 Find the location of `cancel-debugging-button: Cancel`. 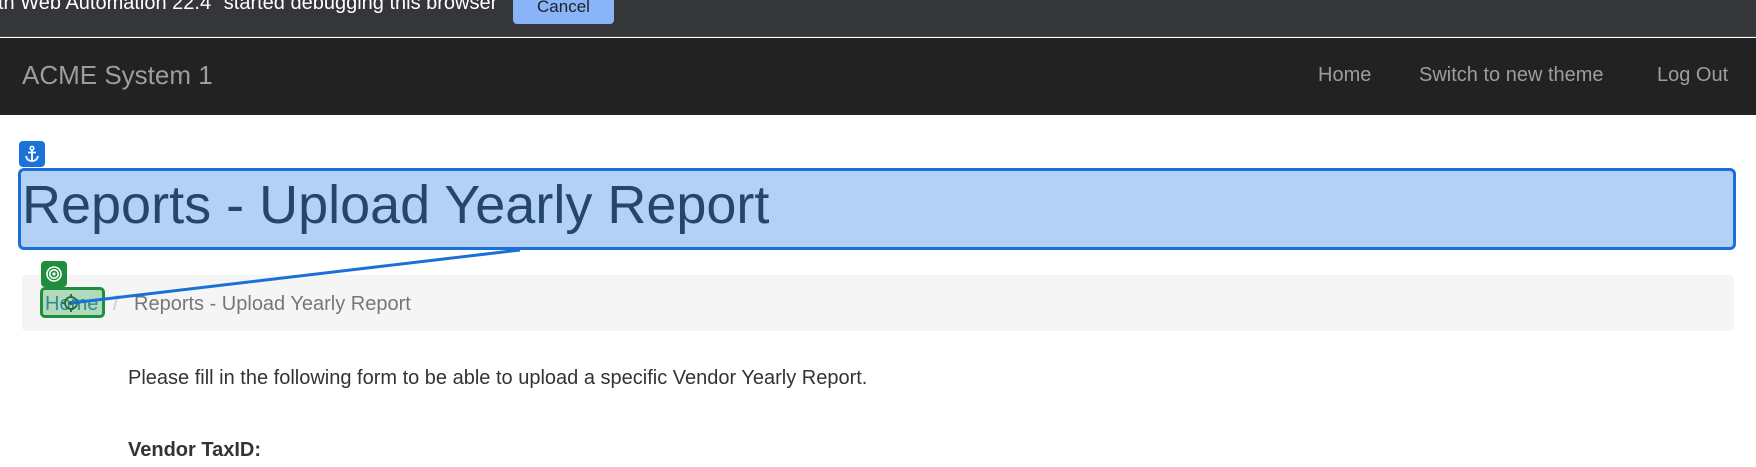

cancel-debugging-button: Cancel is located at coordinates (563, 12).